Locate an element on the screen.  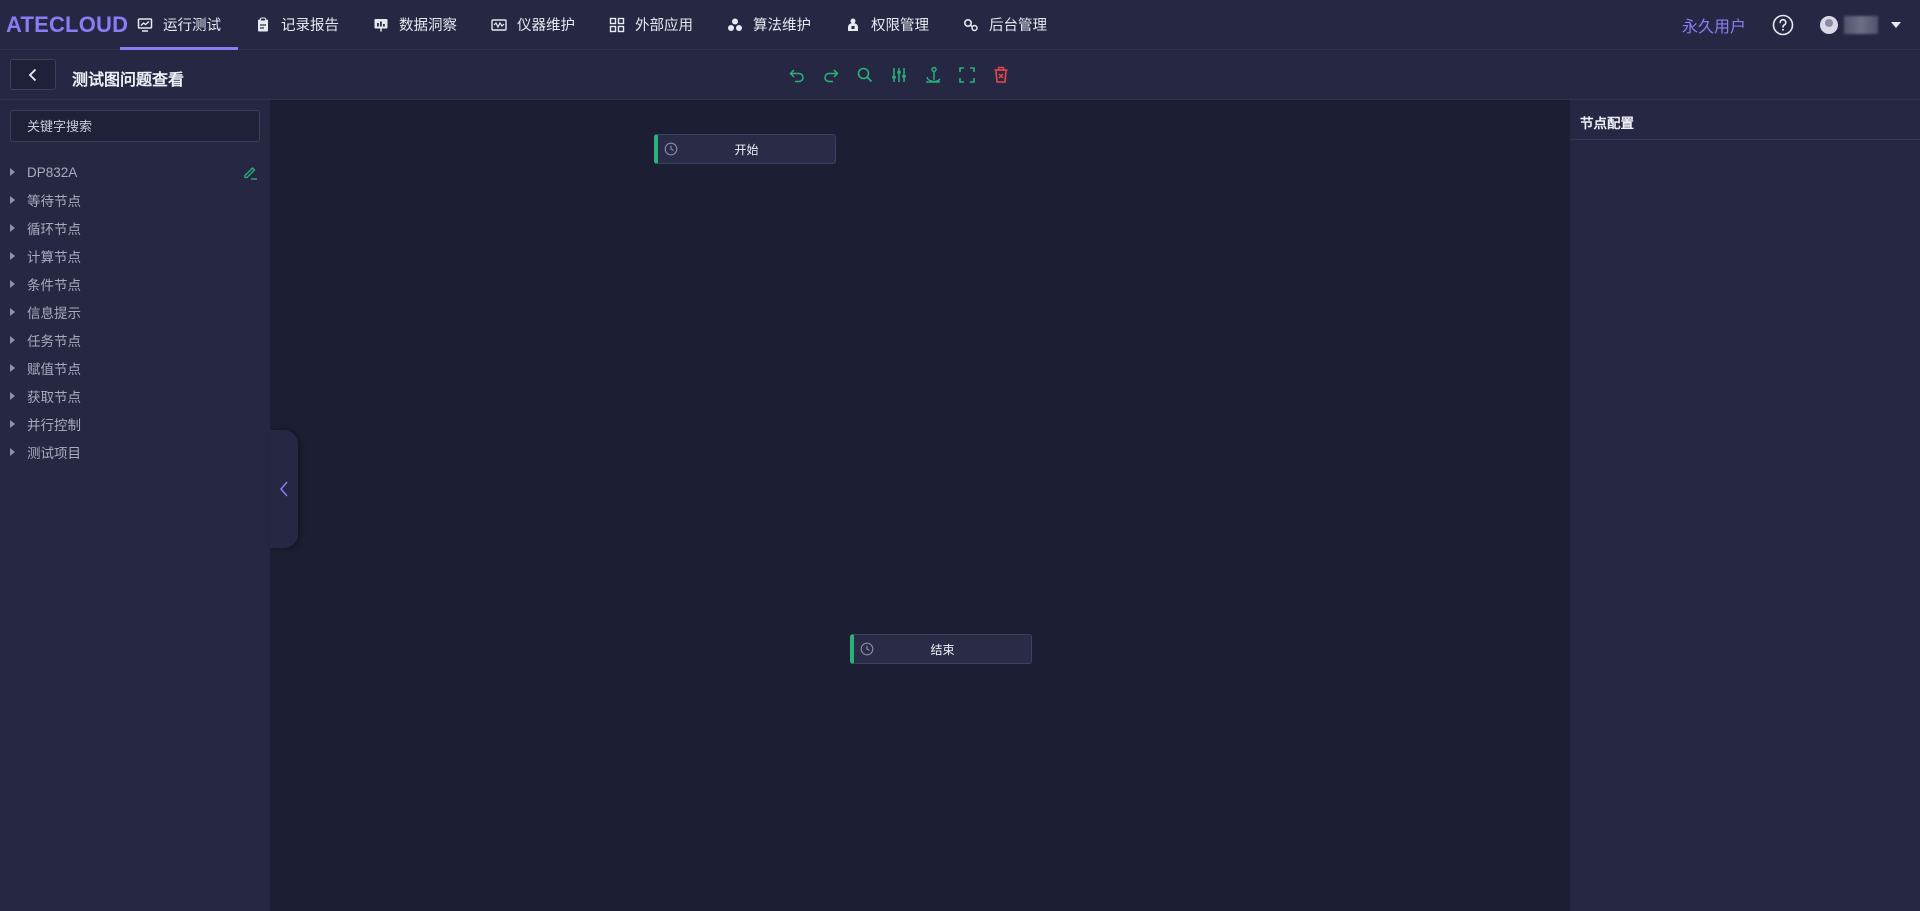
data-screen-icon is located at coordinates (381, 24).